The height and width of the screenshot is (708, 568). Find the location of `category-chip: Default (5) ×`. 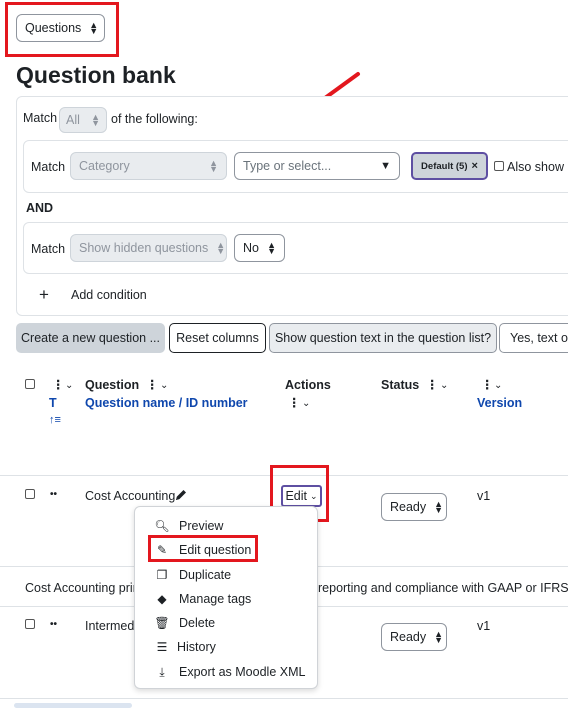

category-chip: Default (5) × is located at coordinates (449, 166).